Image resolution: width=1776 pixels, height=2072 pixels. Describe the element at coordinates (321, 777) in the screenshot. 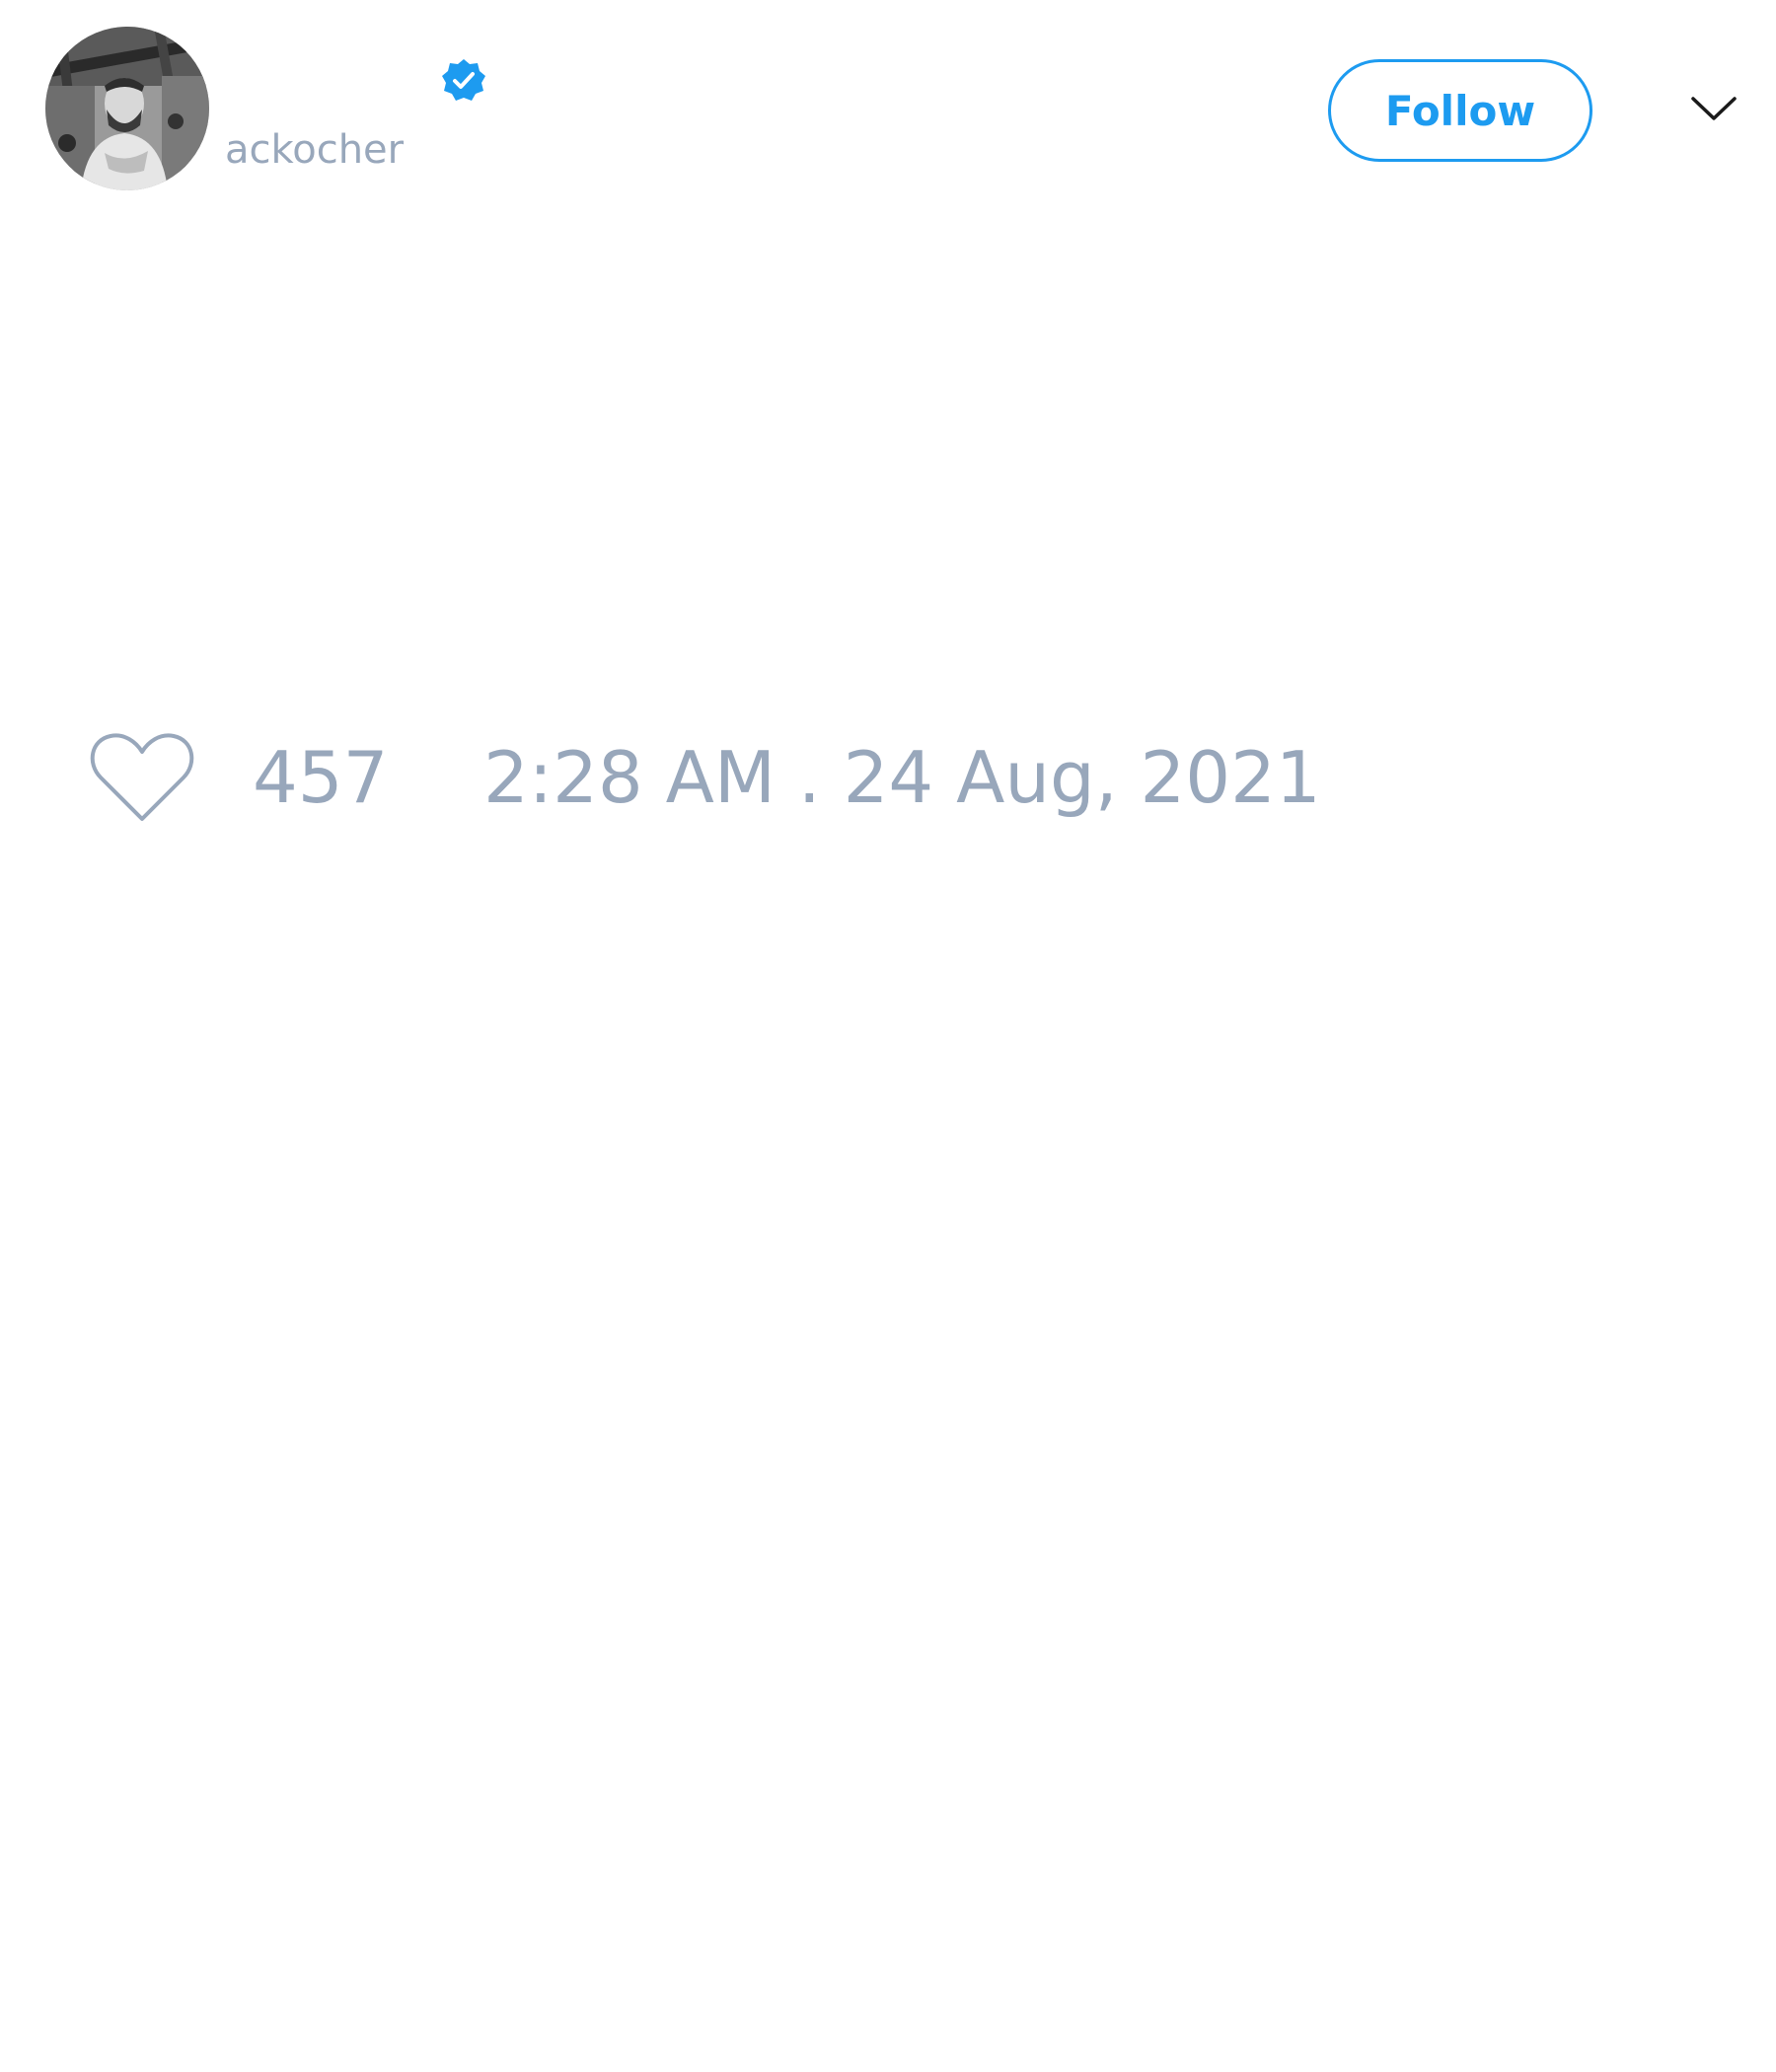

I see `like-count: 457` at that location.